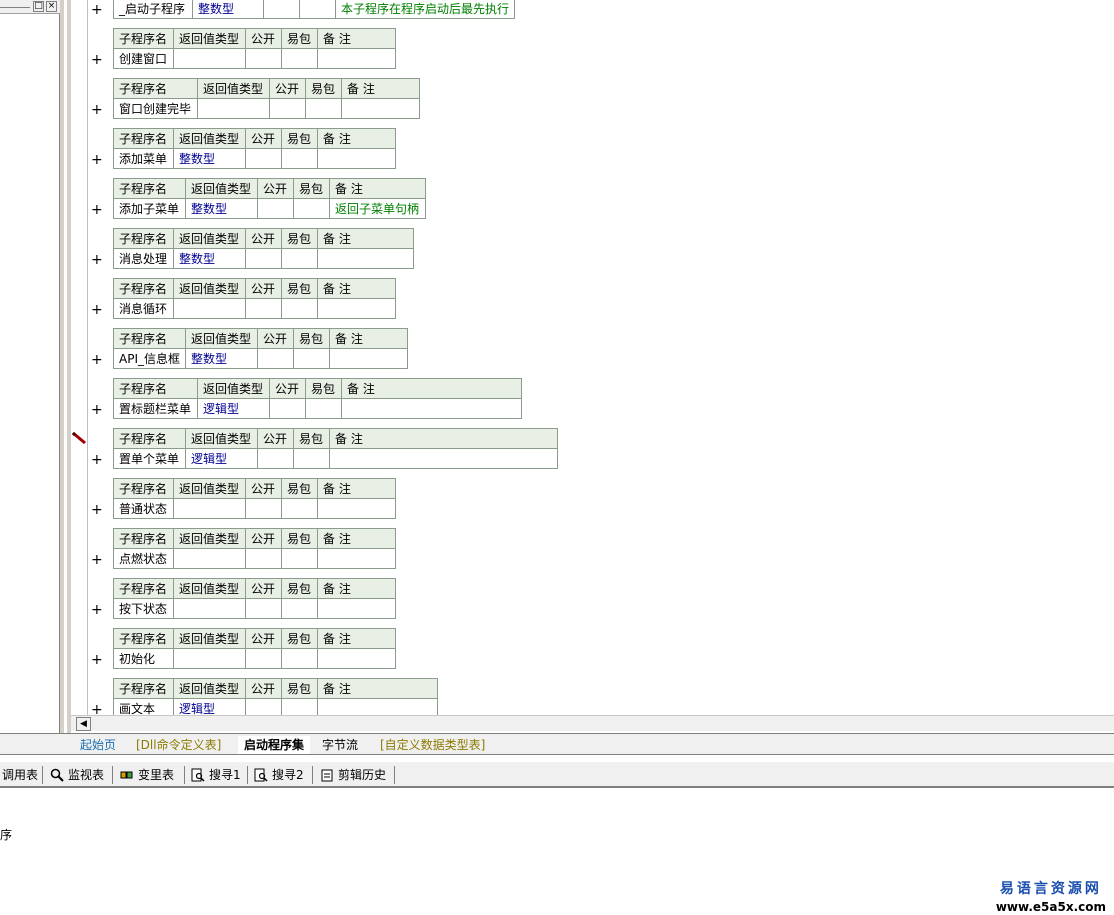  I want to click on tab-dll-commands: [Dll命令定义表], so click(178, 745).